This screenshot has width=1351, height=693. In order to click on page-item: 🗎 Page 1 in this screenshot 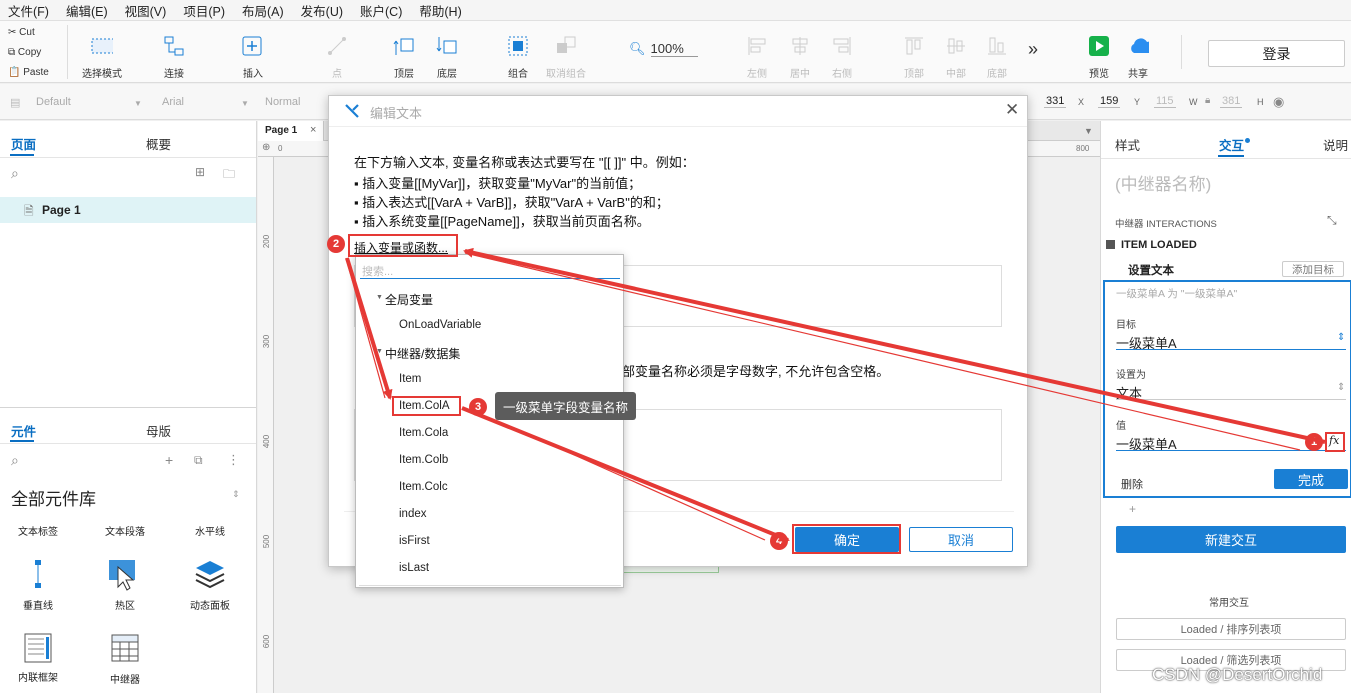, I will do `click(128, 210)`.